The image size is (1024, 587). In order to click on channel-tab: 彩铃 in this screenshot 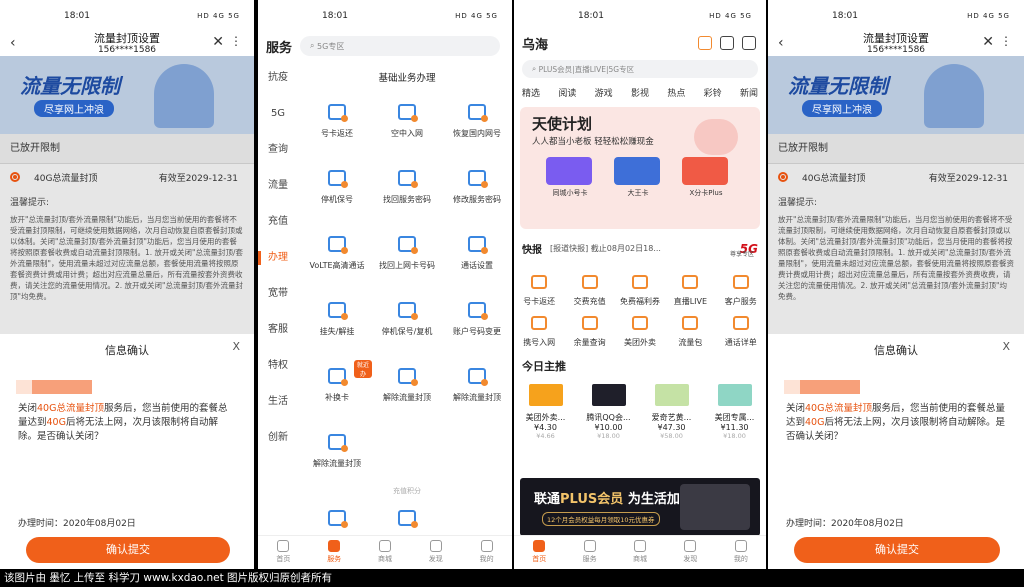, I will do `click(713, 92)`.